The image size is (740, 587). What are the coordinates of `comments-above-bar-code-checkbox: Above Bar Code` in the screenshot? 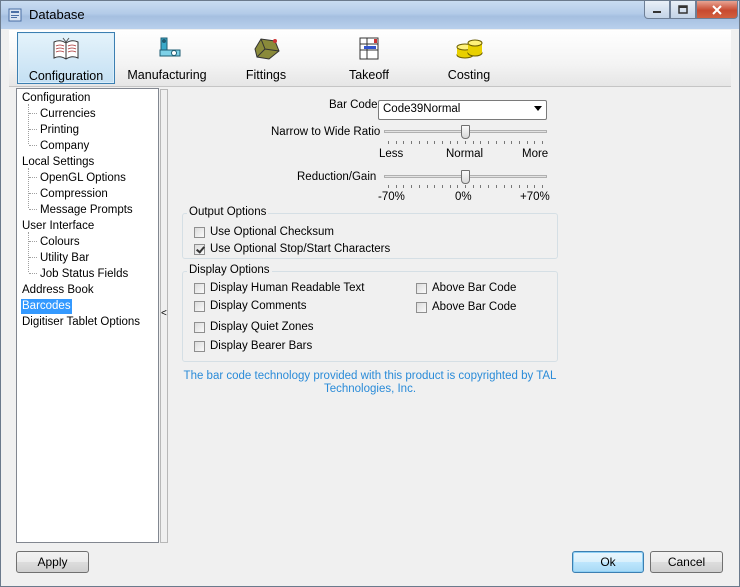 It's located at (466, 307).